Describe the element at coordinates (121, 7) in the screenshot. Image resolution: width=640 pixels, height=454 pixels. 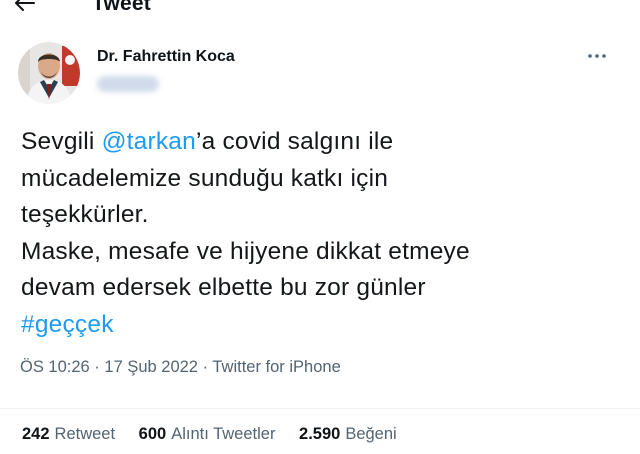
I see `page-title: Tweet` at that location.